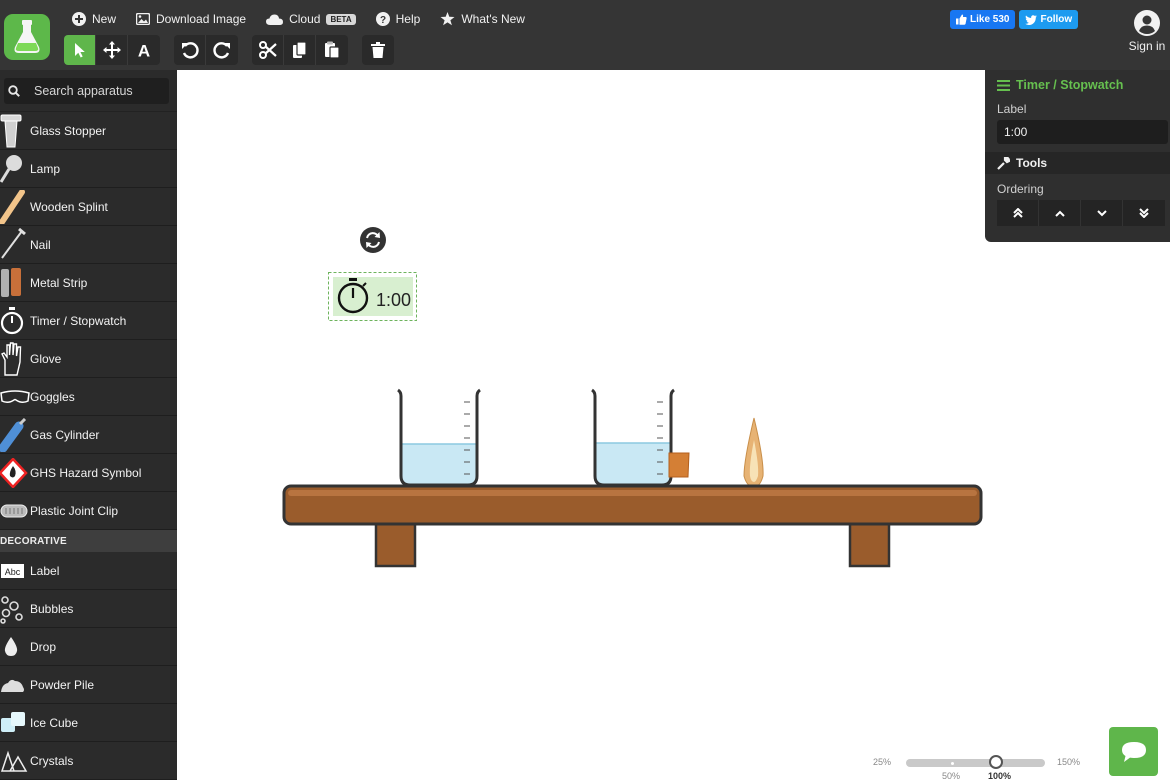  I want to click on double-chevron-down-icon, so click(1144, 213).